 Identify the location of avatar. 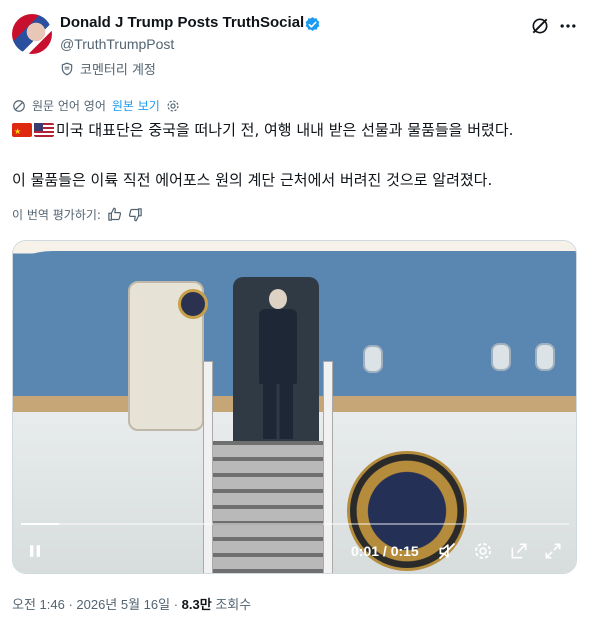
(32, 34).